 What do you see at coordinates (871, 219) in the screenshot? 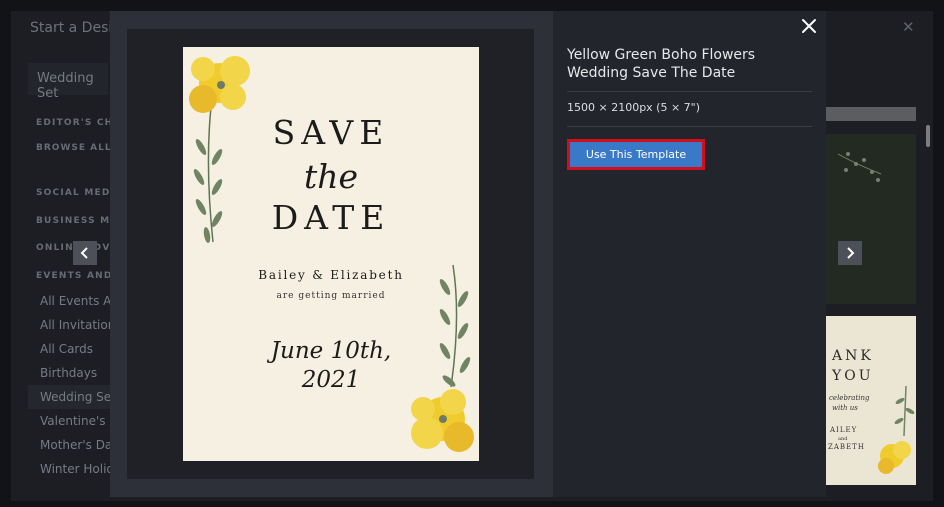
I see `template-thumbnail` at bounding box center [871, 219].